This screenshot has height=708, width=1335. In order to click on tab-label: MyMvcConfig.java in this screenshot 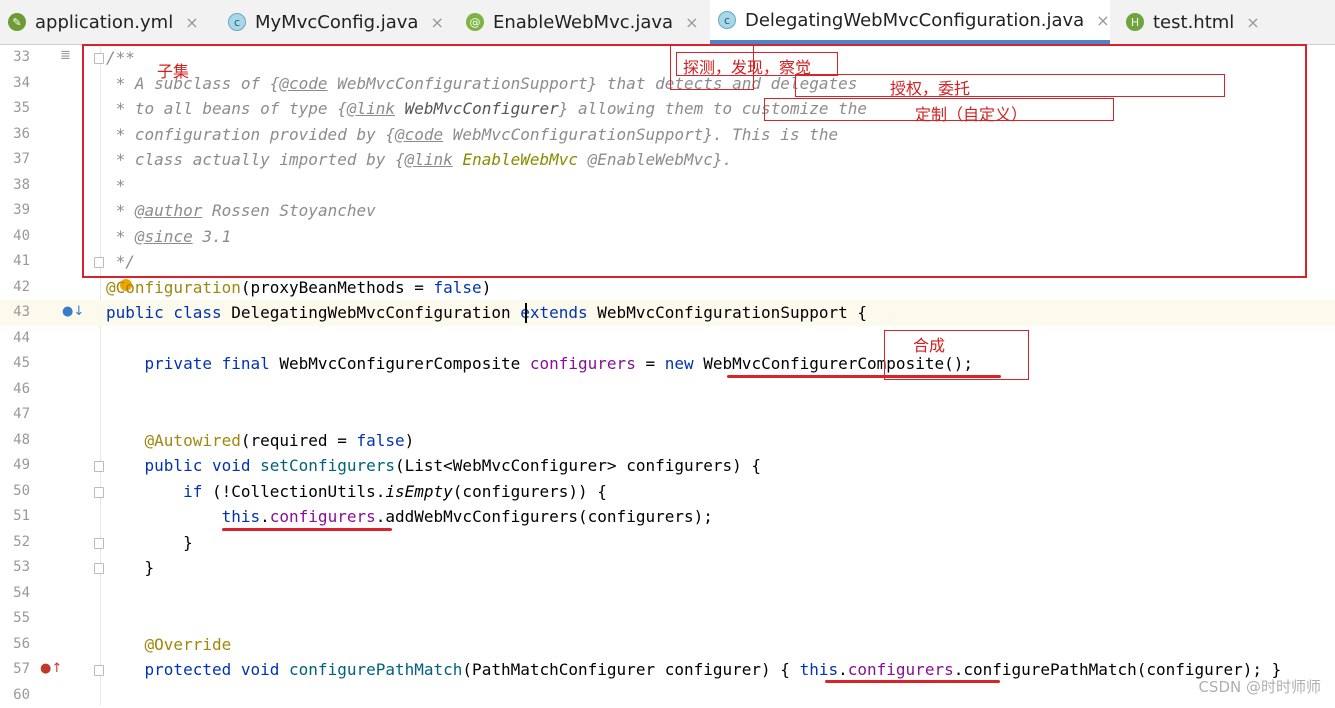, I will do `click(336, 22)`.